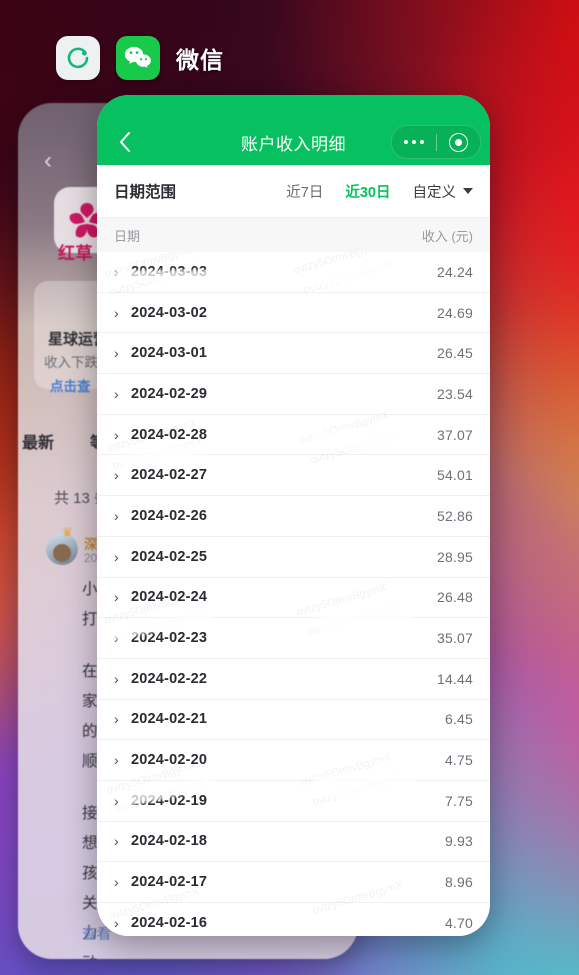 The image size is (579, 975). What do you see at coordinates (90, 873) in the screenshot?
I see `background-body-line: 孩` at bounding box center [90, 873].